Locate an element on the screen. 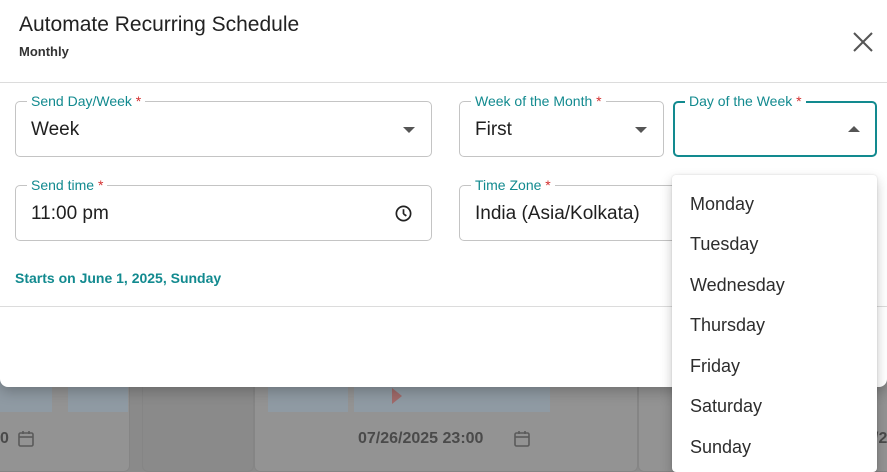 The height and width of the screenshot is (472, 887). time-zone-value: India (Asia/Kolkata) is located at coordinates (557, 213).